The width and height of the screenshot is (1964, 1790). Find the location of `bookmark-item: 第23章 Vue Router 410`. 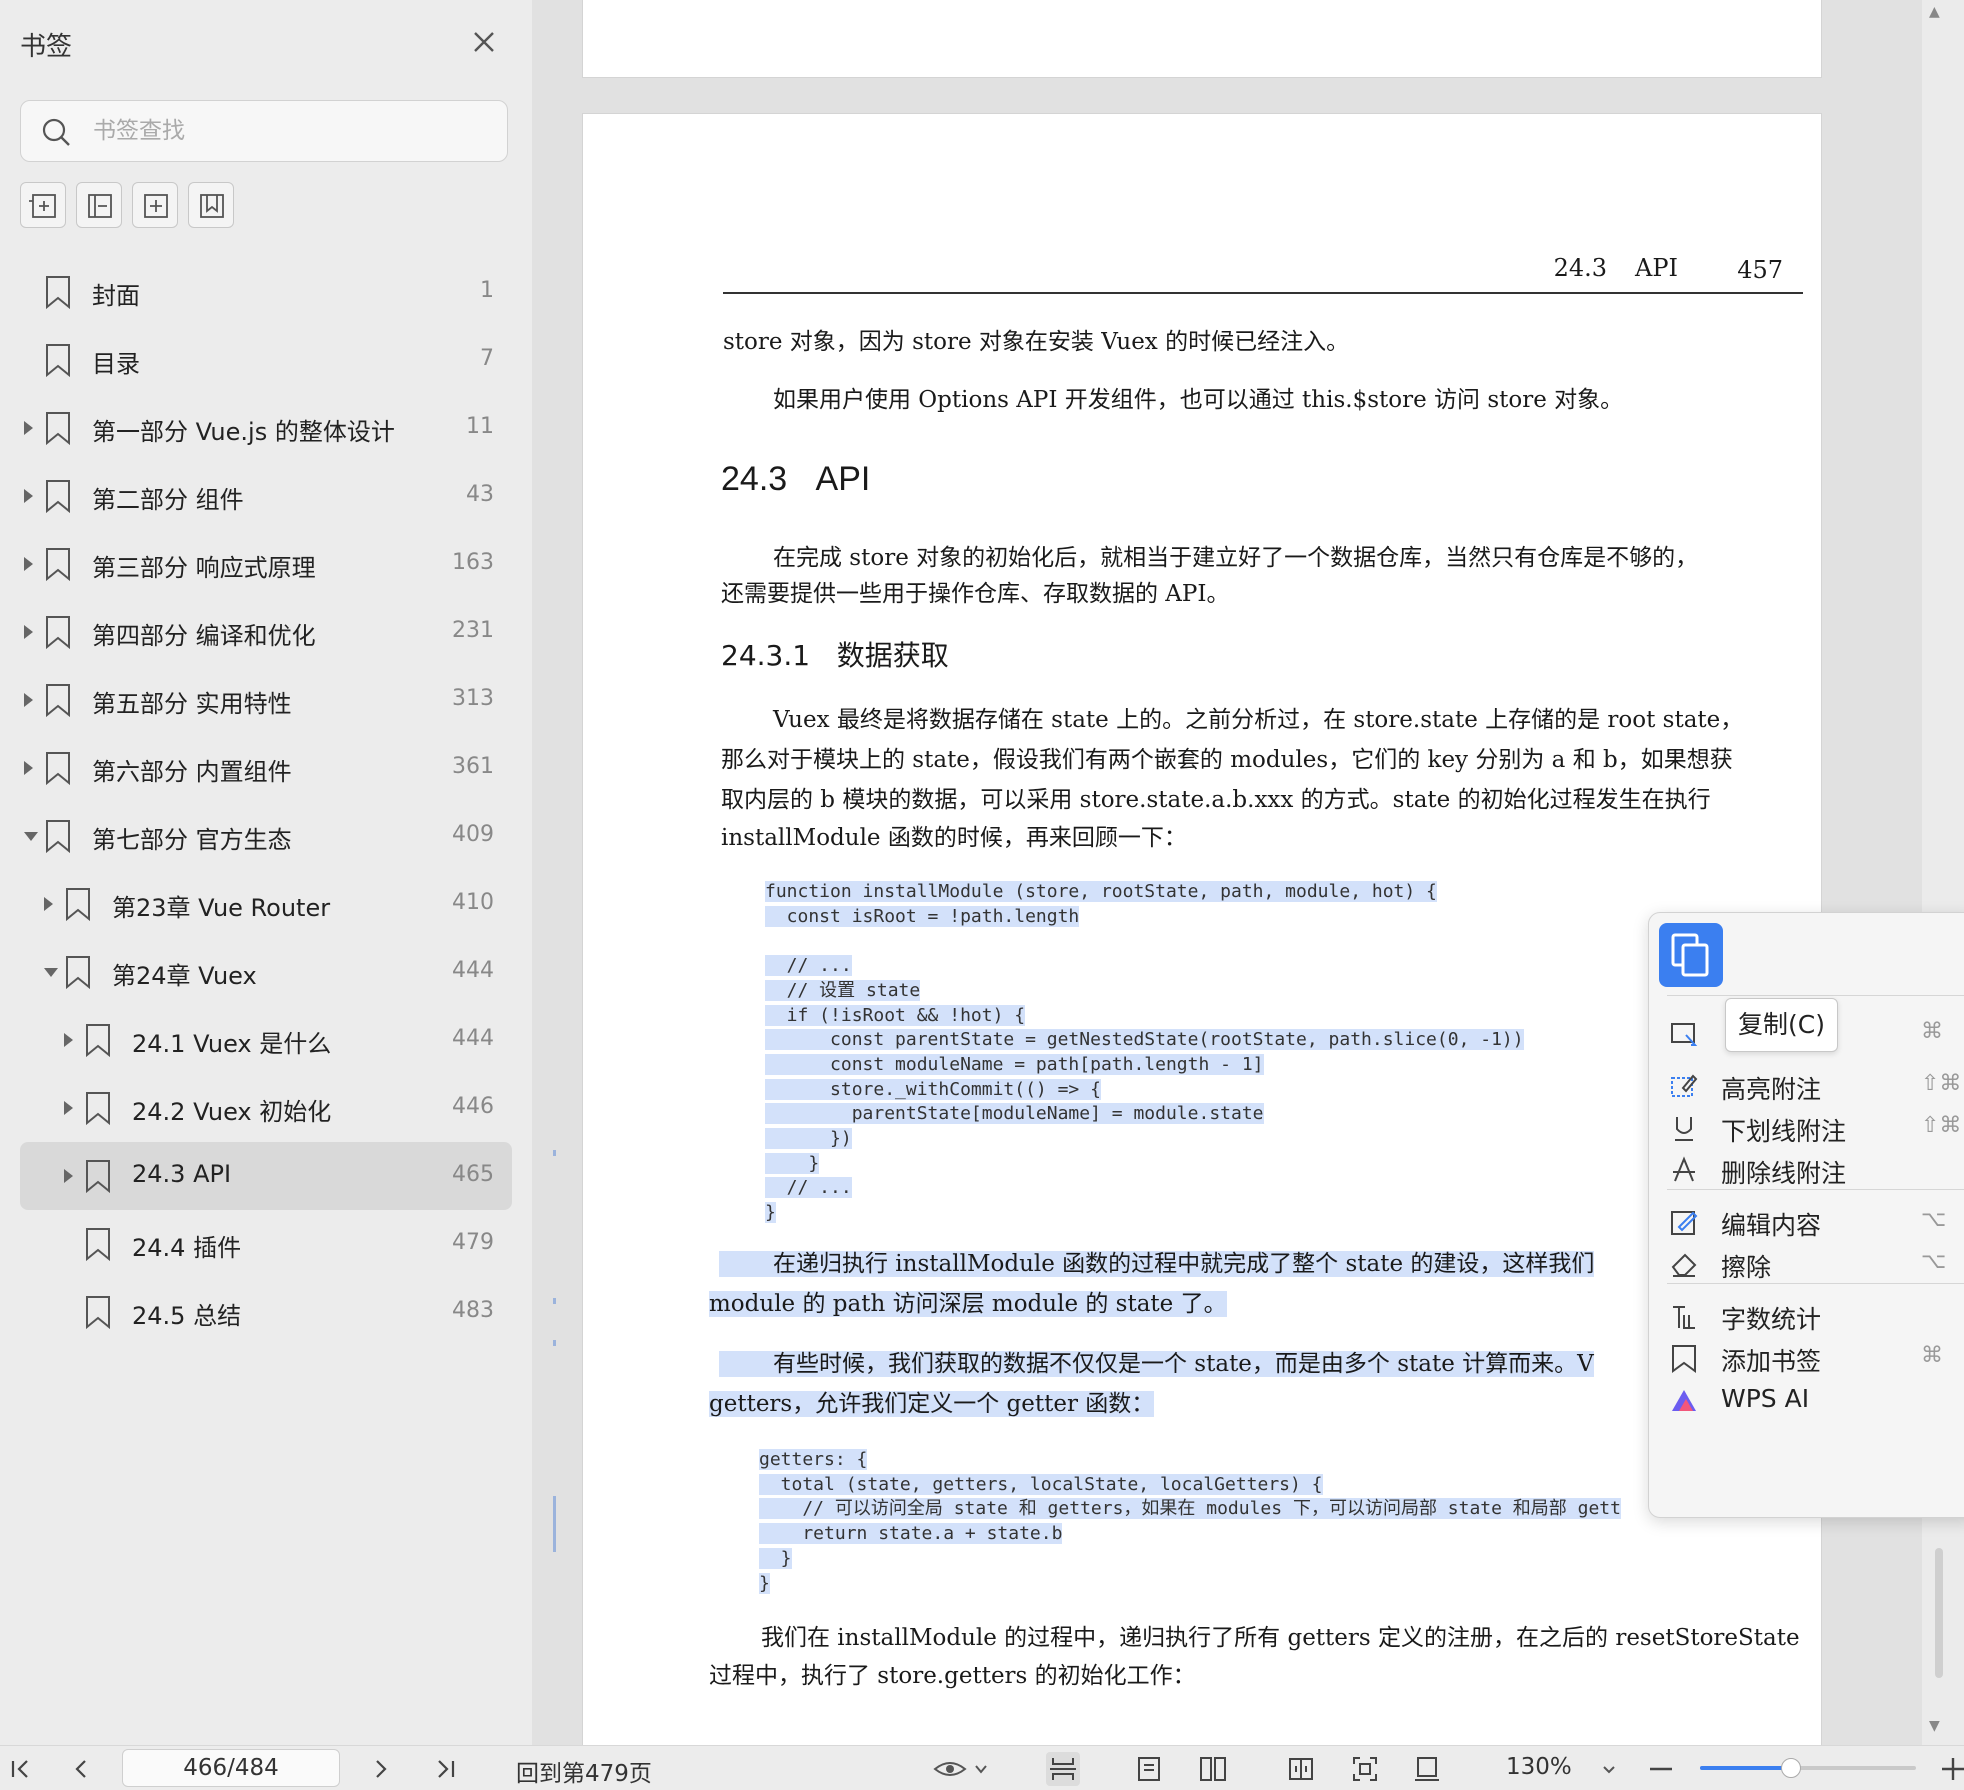

bookmark-item: 第23章 Vue Router 410 is located at coordinates (266, 904).